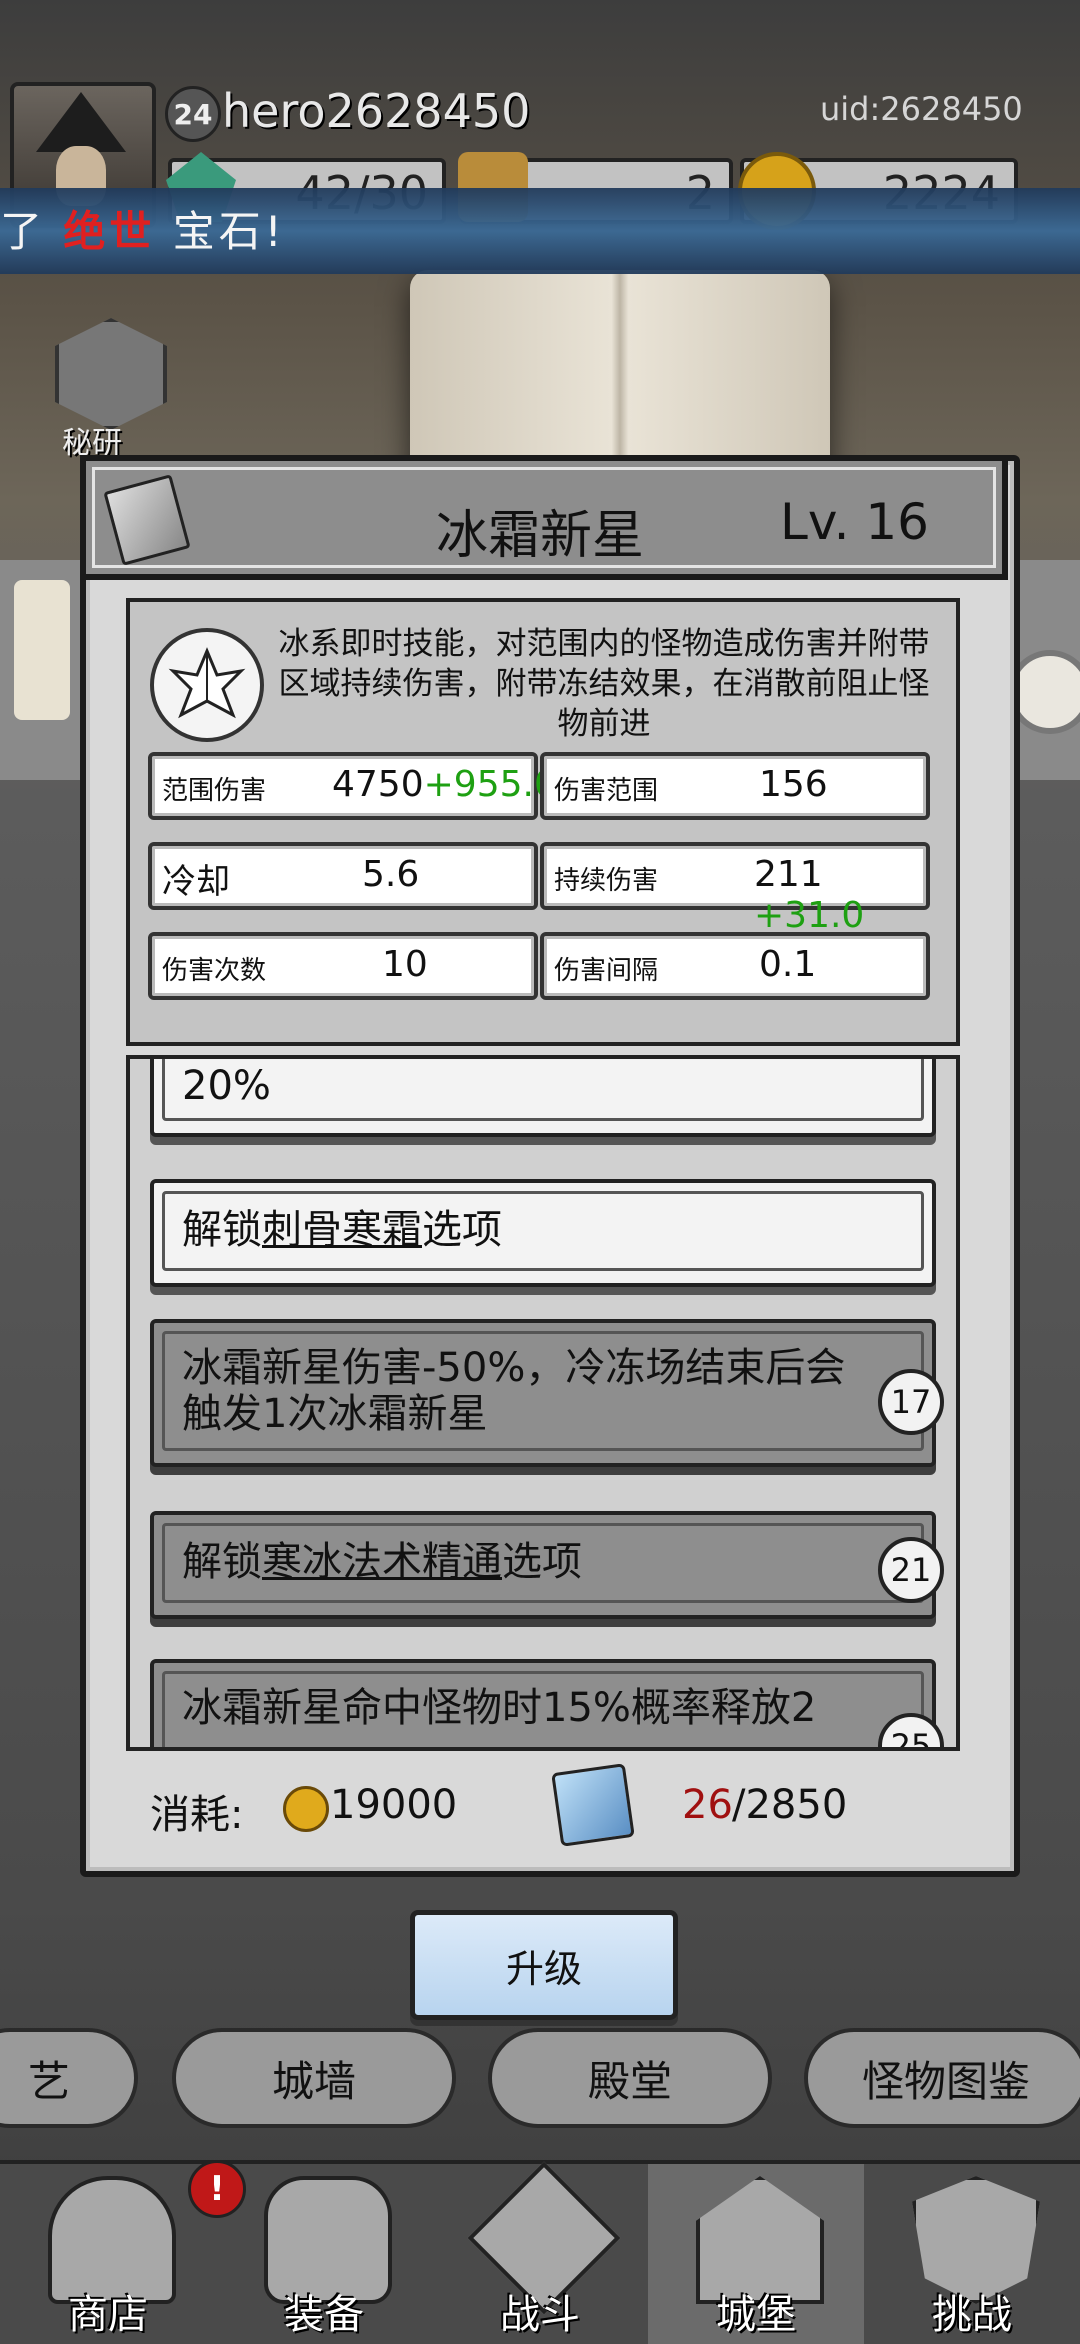  I want to click on stat-label: 伤害范围, so click(606, 791).